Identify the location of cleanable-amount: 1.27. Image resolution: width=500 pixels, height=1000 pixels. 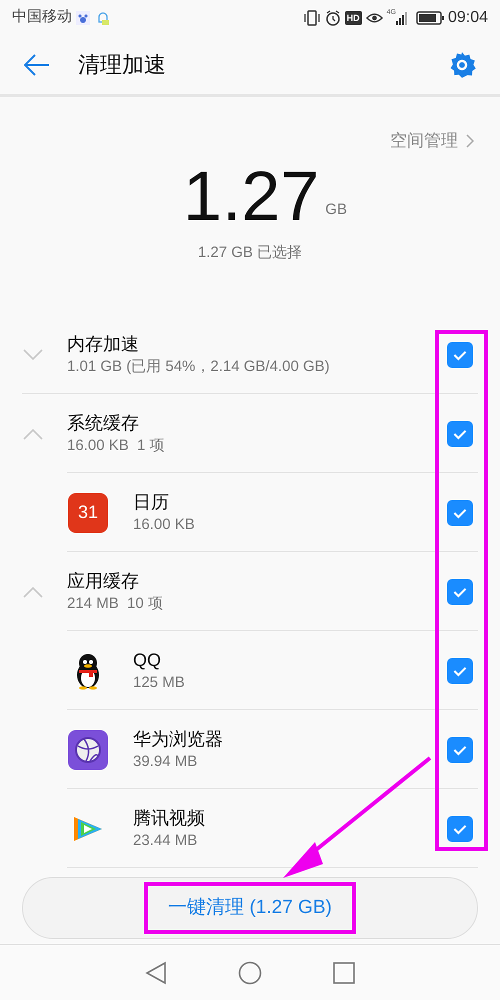
(251, 196).